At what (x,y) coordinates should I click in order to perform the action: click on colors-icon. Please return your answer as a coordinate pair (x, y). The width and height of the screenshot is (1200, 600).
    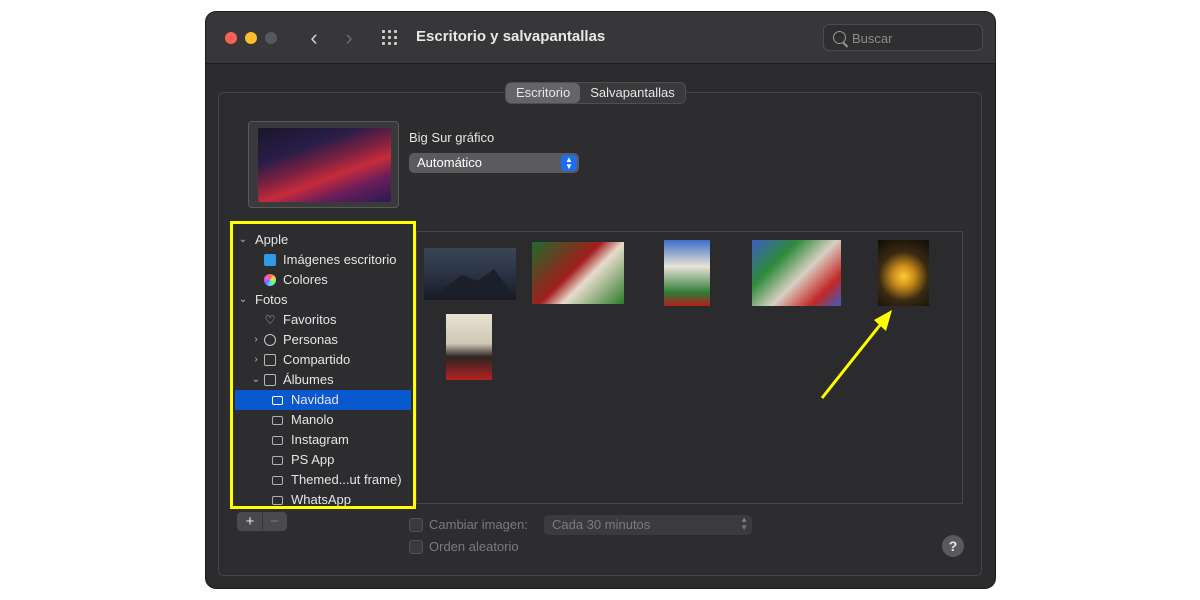
    Looking at the image, I should click on (270, 280).